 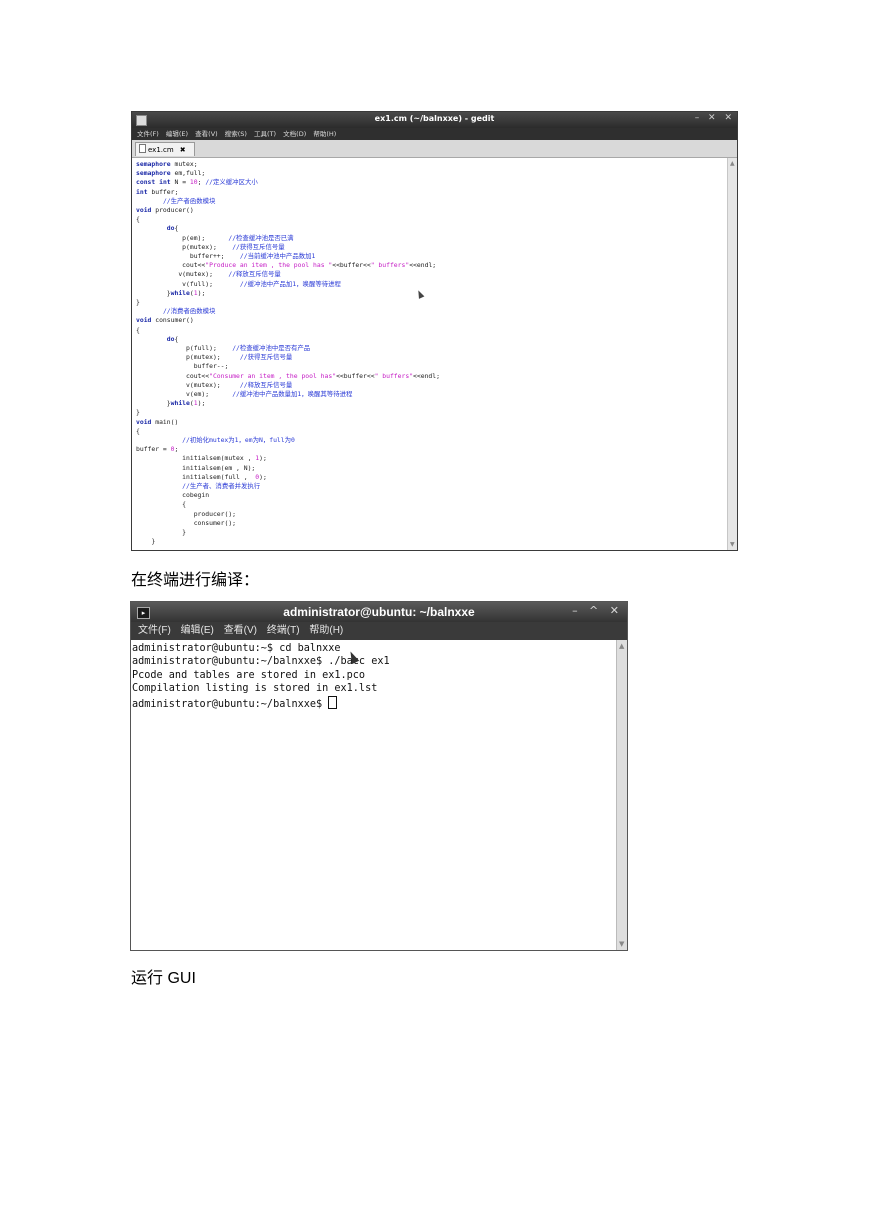 I want to click on code-line: void main(), so click(x=157, y=421).